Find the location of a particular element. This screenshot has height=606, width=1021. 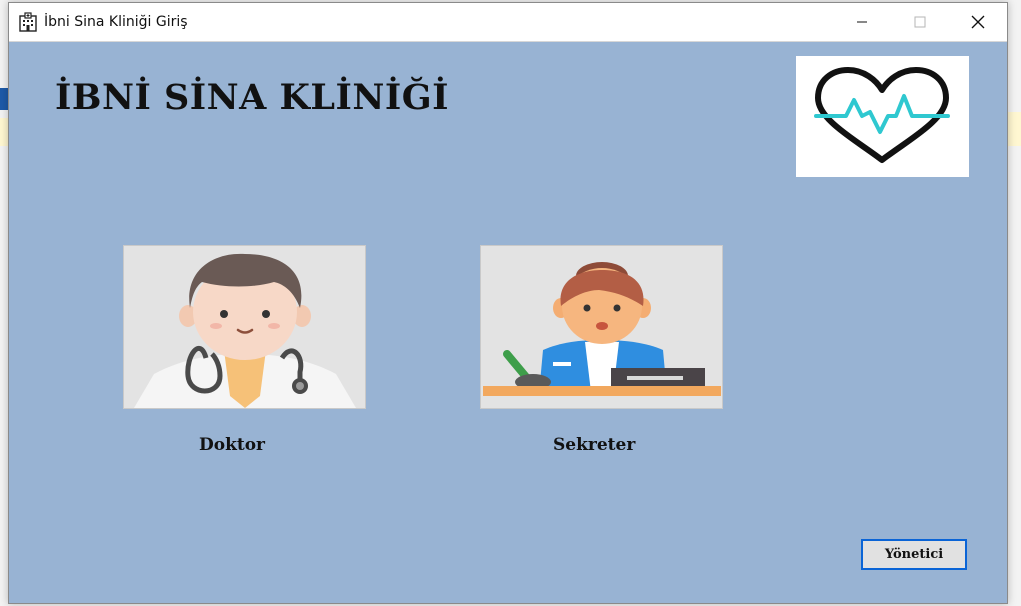

secretary-label: Sekreter is located at coordinates (594, 445).